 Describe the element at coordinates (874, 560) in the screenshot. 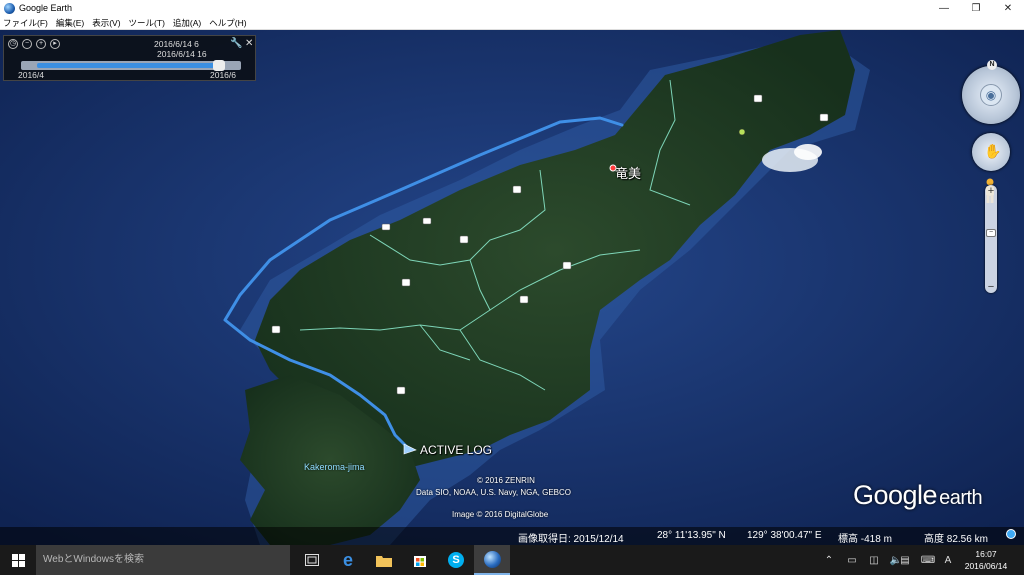

I see `network-icon: ◫` at that location.